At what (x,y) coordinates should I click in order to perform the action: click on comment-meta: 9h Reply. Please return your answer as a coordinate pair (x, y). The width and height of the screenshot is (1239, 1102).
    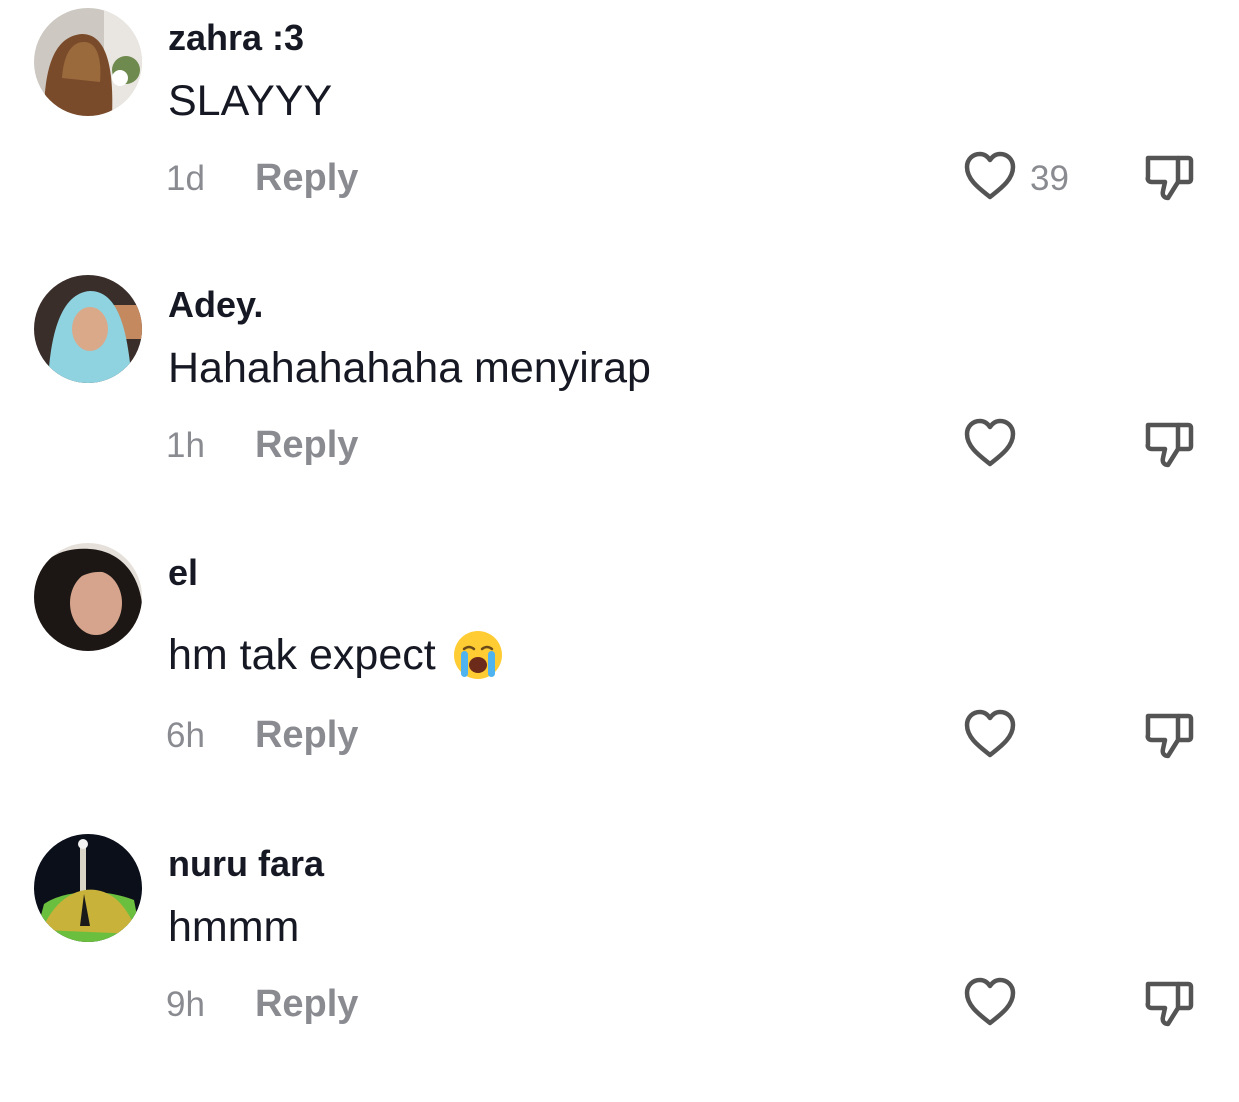
    Looking at the image, I should click on (262, 1004).